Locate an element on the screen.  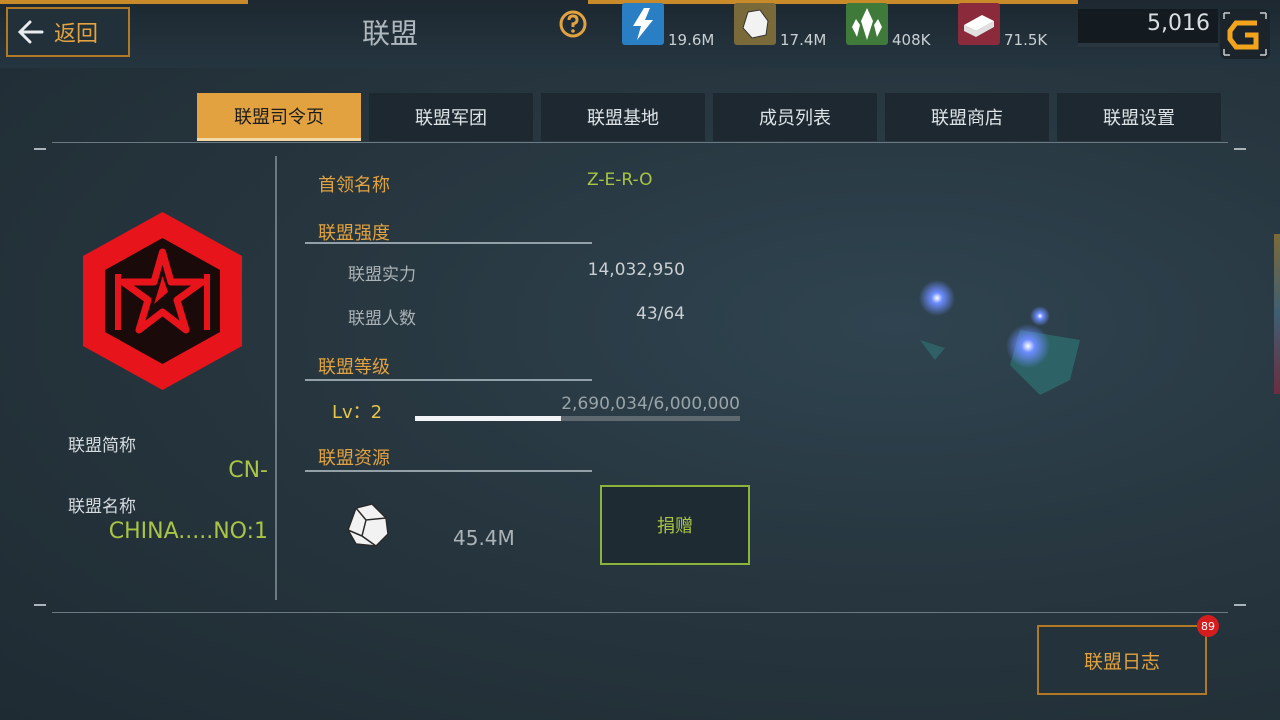
panel-divider is located at coordinates (276, 378).